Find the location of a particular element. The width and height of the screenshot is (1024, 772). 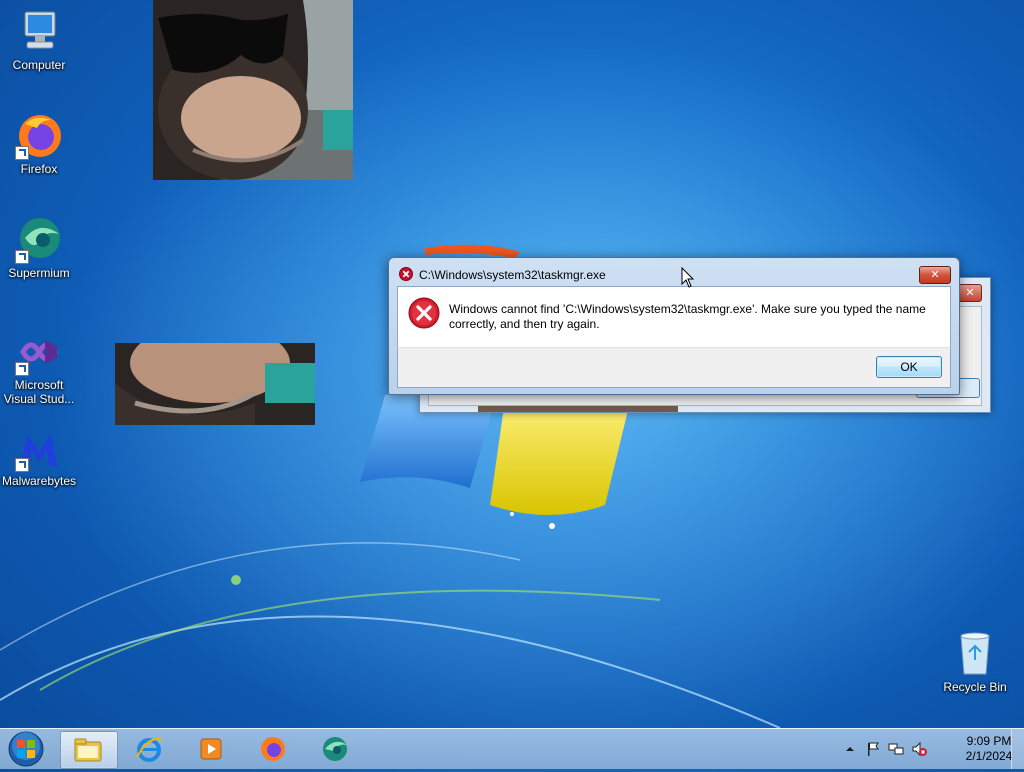

show-desktop-button is located at coordinates (1017, 749).